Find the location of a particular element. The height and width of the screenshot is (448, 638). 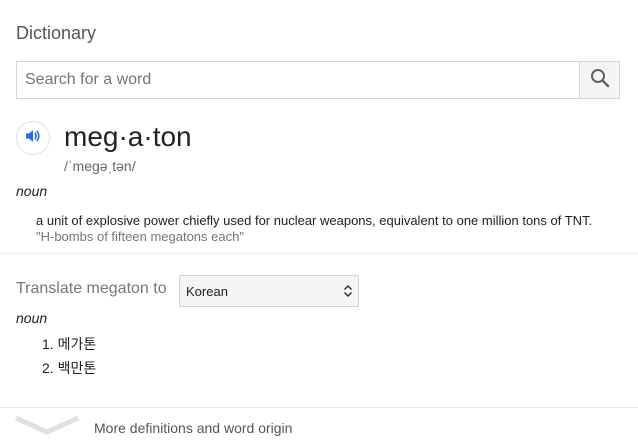

search-button is located at coordinates (599, 80).